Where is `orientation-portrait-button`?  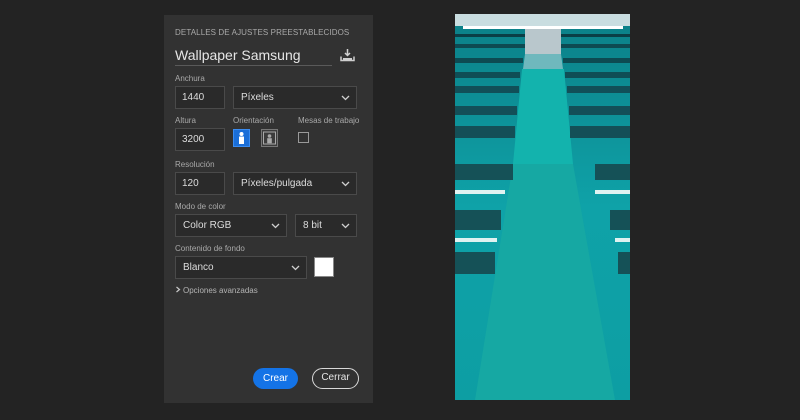
orientation-portrait-button is located at coordinates (241, 138).